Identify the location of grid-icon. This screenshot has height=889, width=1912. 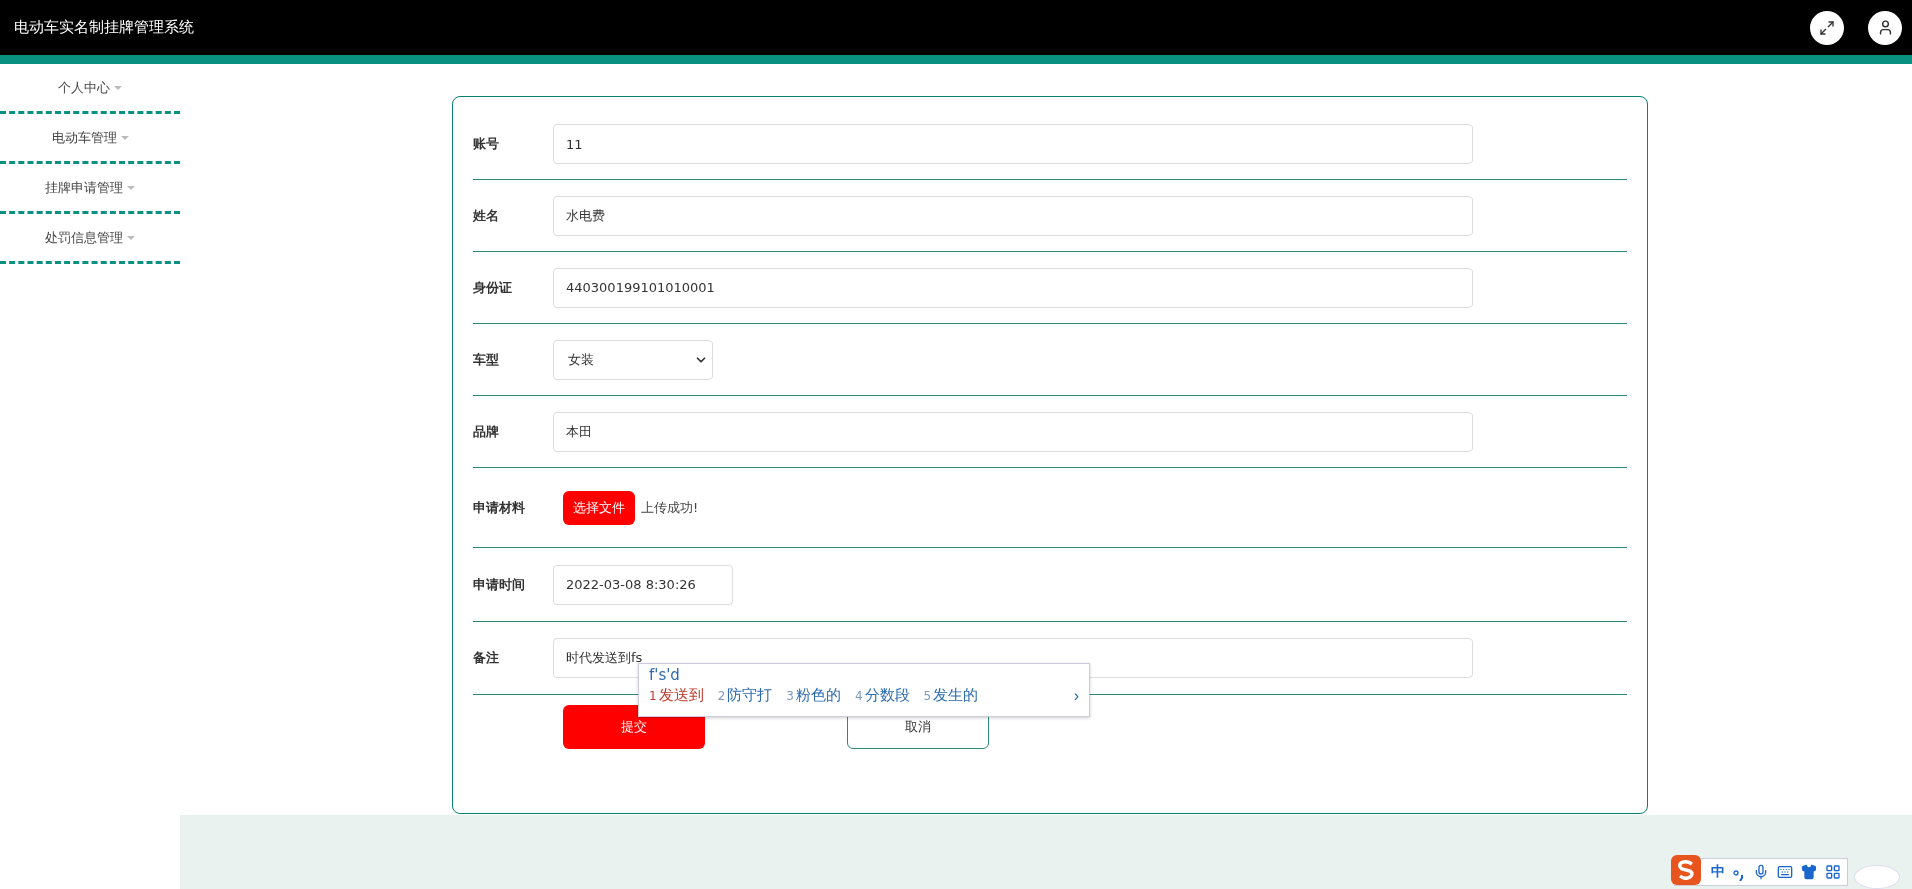
(1833, 872).